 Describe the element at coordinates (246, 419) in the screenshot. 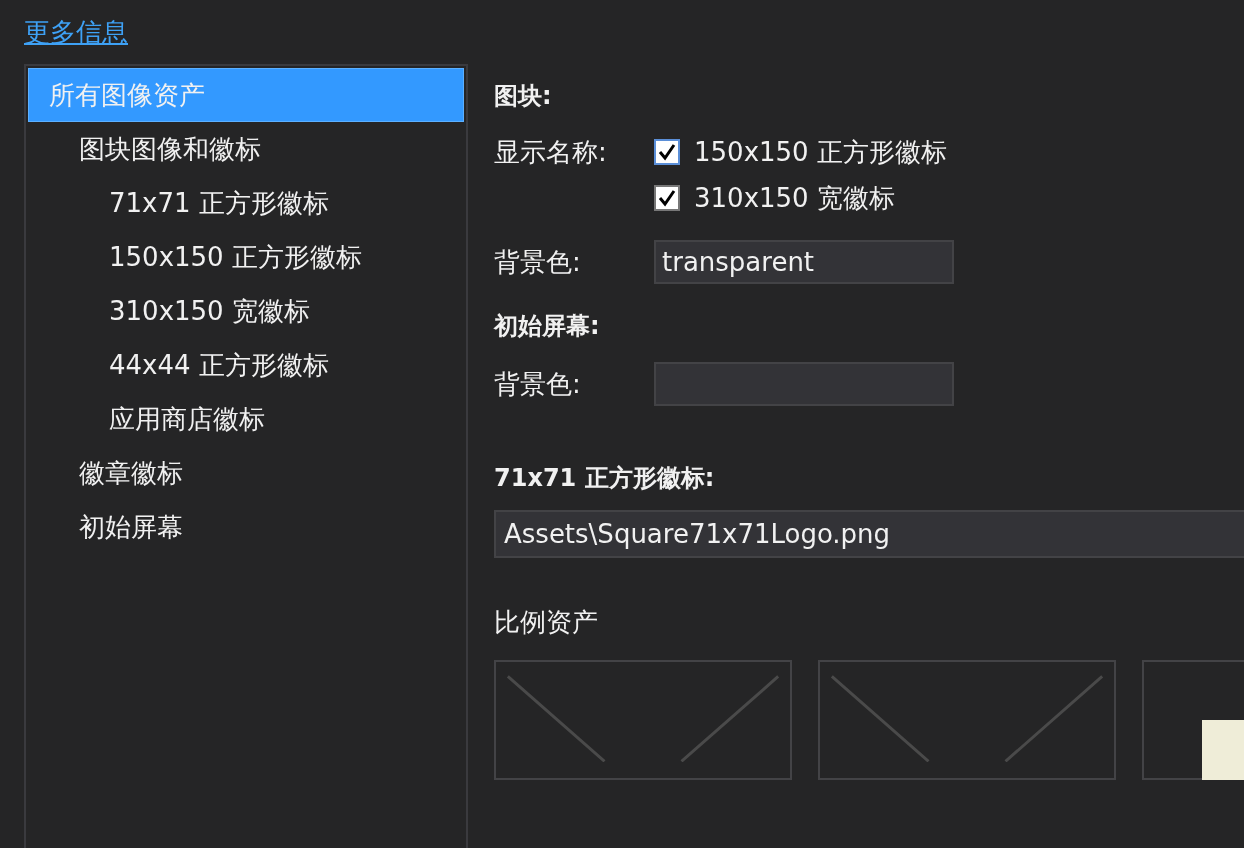

I see `tree-item: 应用商店徽标` at that location.